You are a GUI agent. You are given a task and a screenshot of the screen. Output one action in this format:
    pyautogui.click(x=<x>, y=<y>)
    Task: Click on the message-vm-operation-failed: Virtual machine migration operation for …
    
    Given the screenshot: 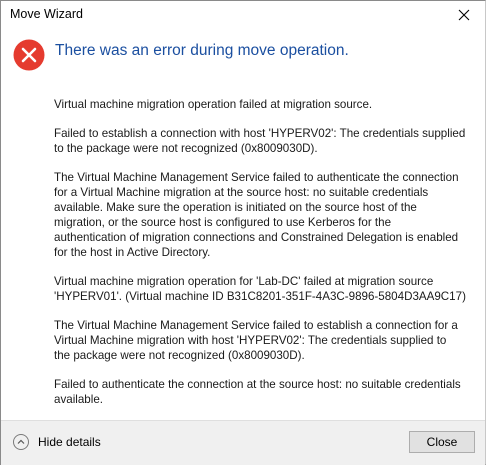 What is the action you would take?
    pyautogui.click(x=260, y=289)
    